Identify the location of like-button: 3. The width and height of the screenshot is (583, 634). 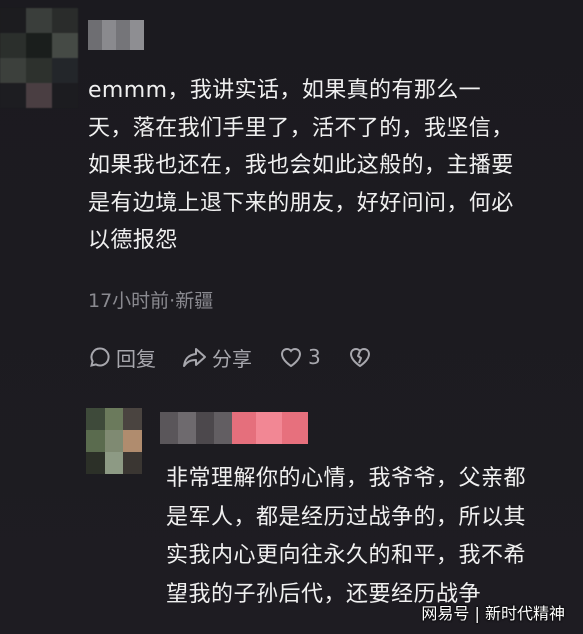
(299, 357).